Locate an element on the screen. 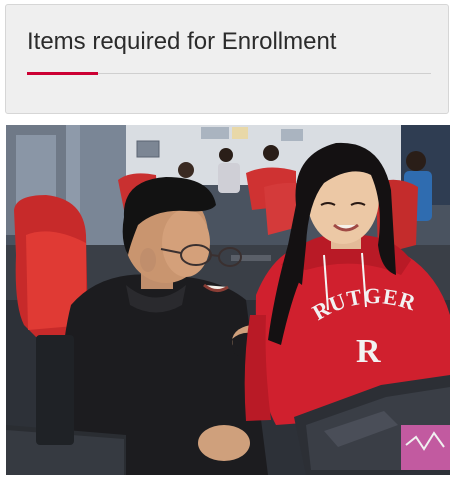 Image resolution: width=455 pixels, height=481 pixels. title-divider-accent is located at coordinates (62, 73).